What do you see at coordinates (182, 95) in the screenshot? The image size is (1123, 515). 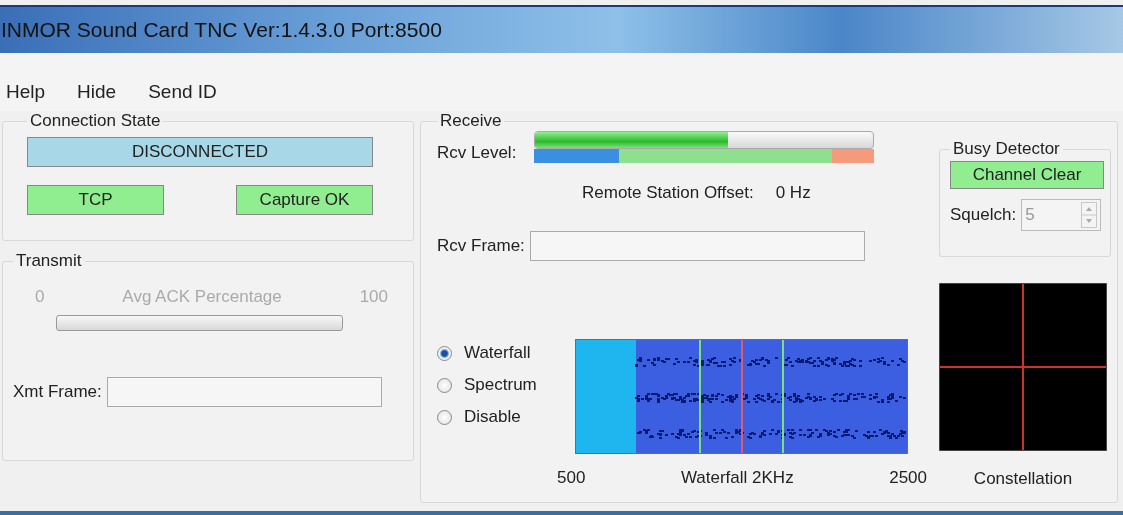 I see `menu-item: Send ID` at bounding box center [182, 95].